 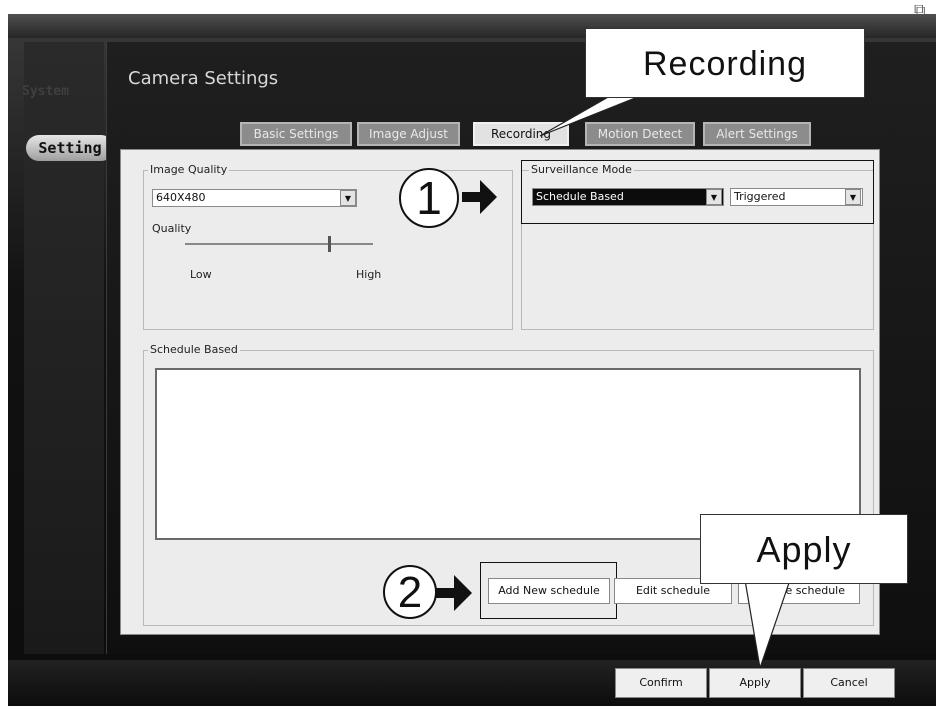 I want to click on step-1-marker: 1, so click(x=429, y=198).